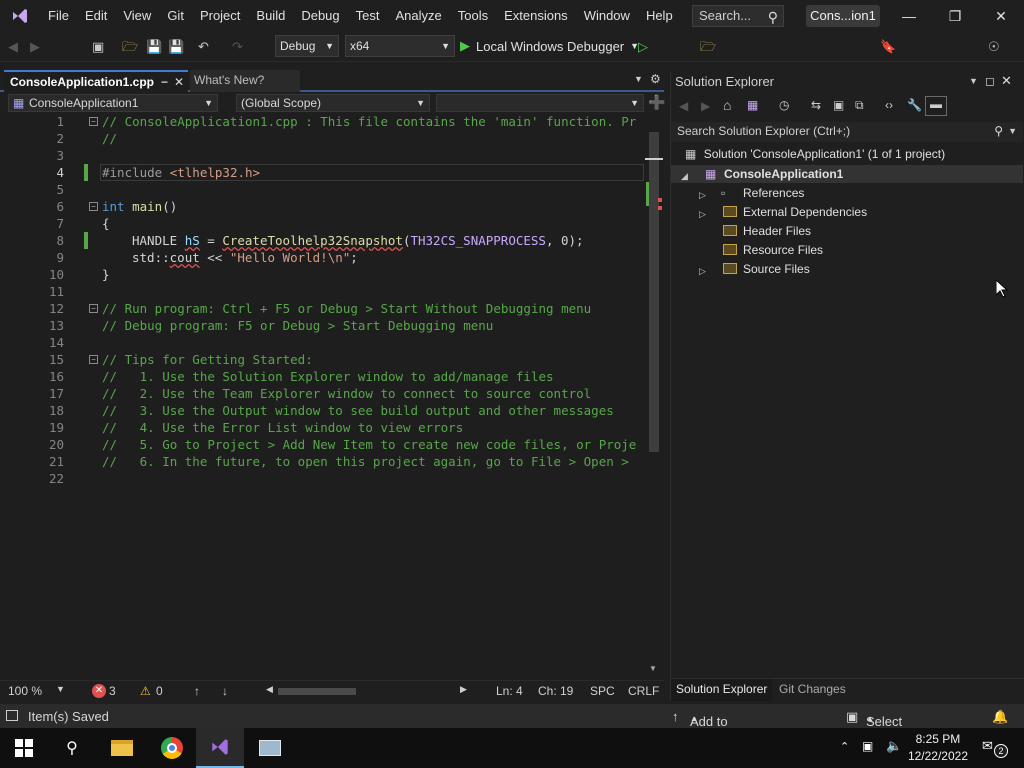 The image size is (1024, 768). Describe the element at coordinates (936, 106) in the screenshot. I see `preview-selected-icon: ▬` at that location.